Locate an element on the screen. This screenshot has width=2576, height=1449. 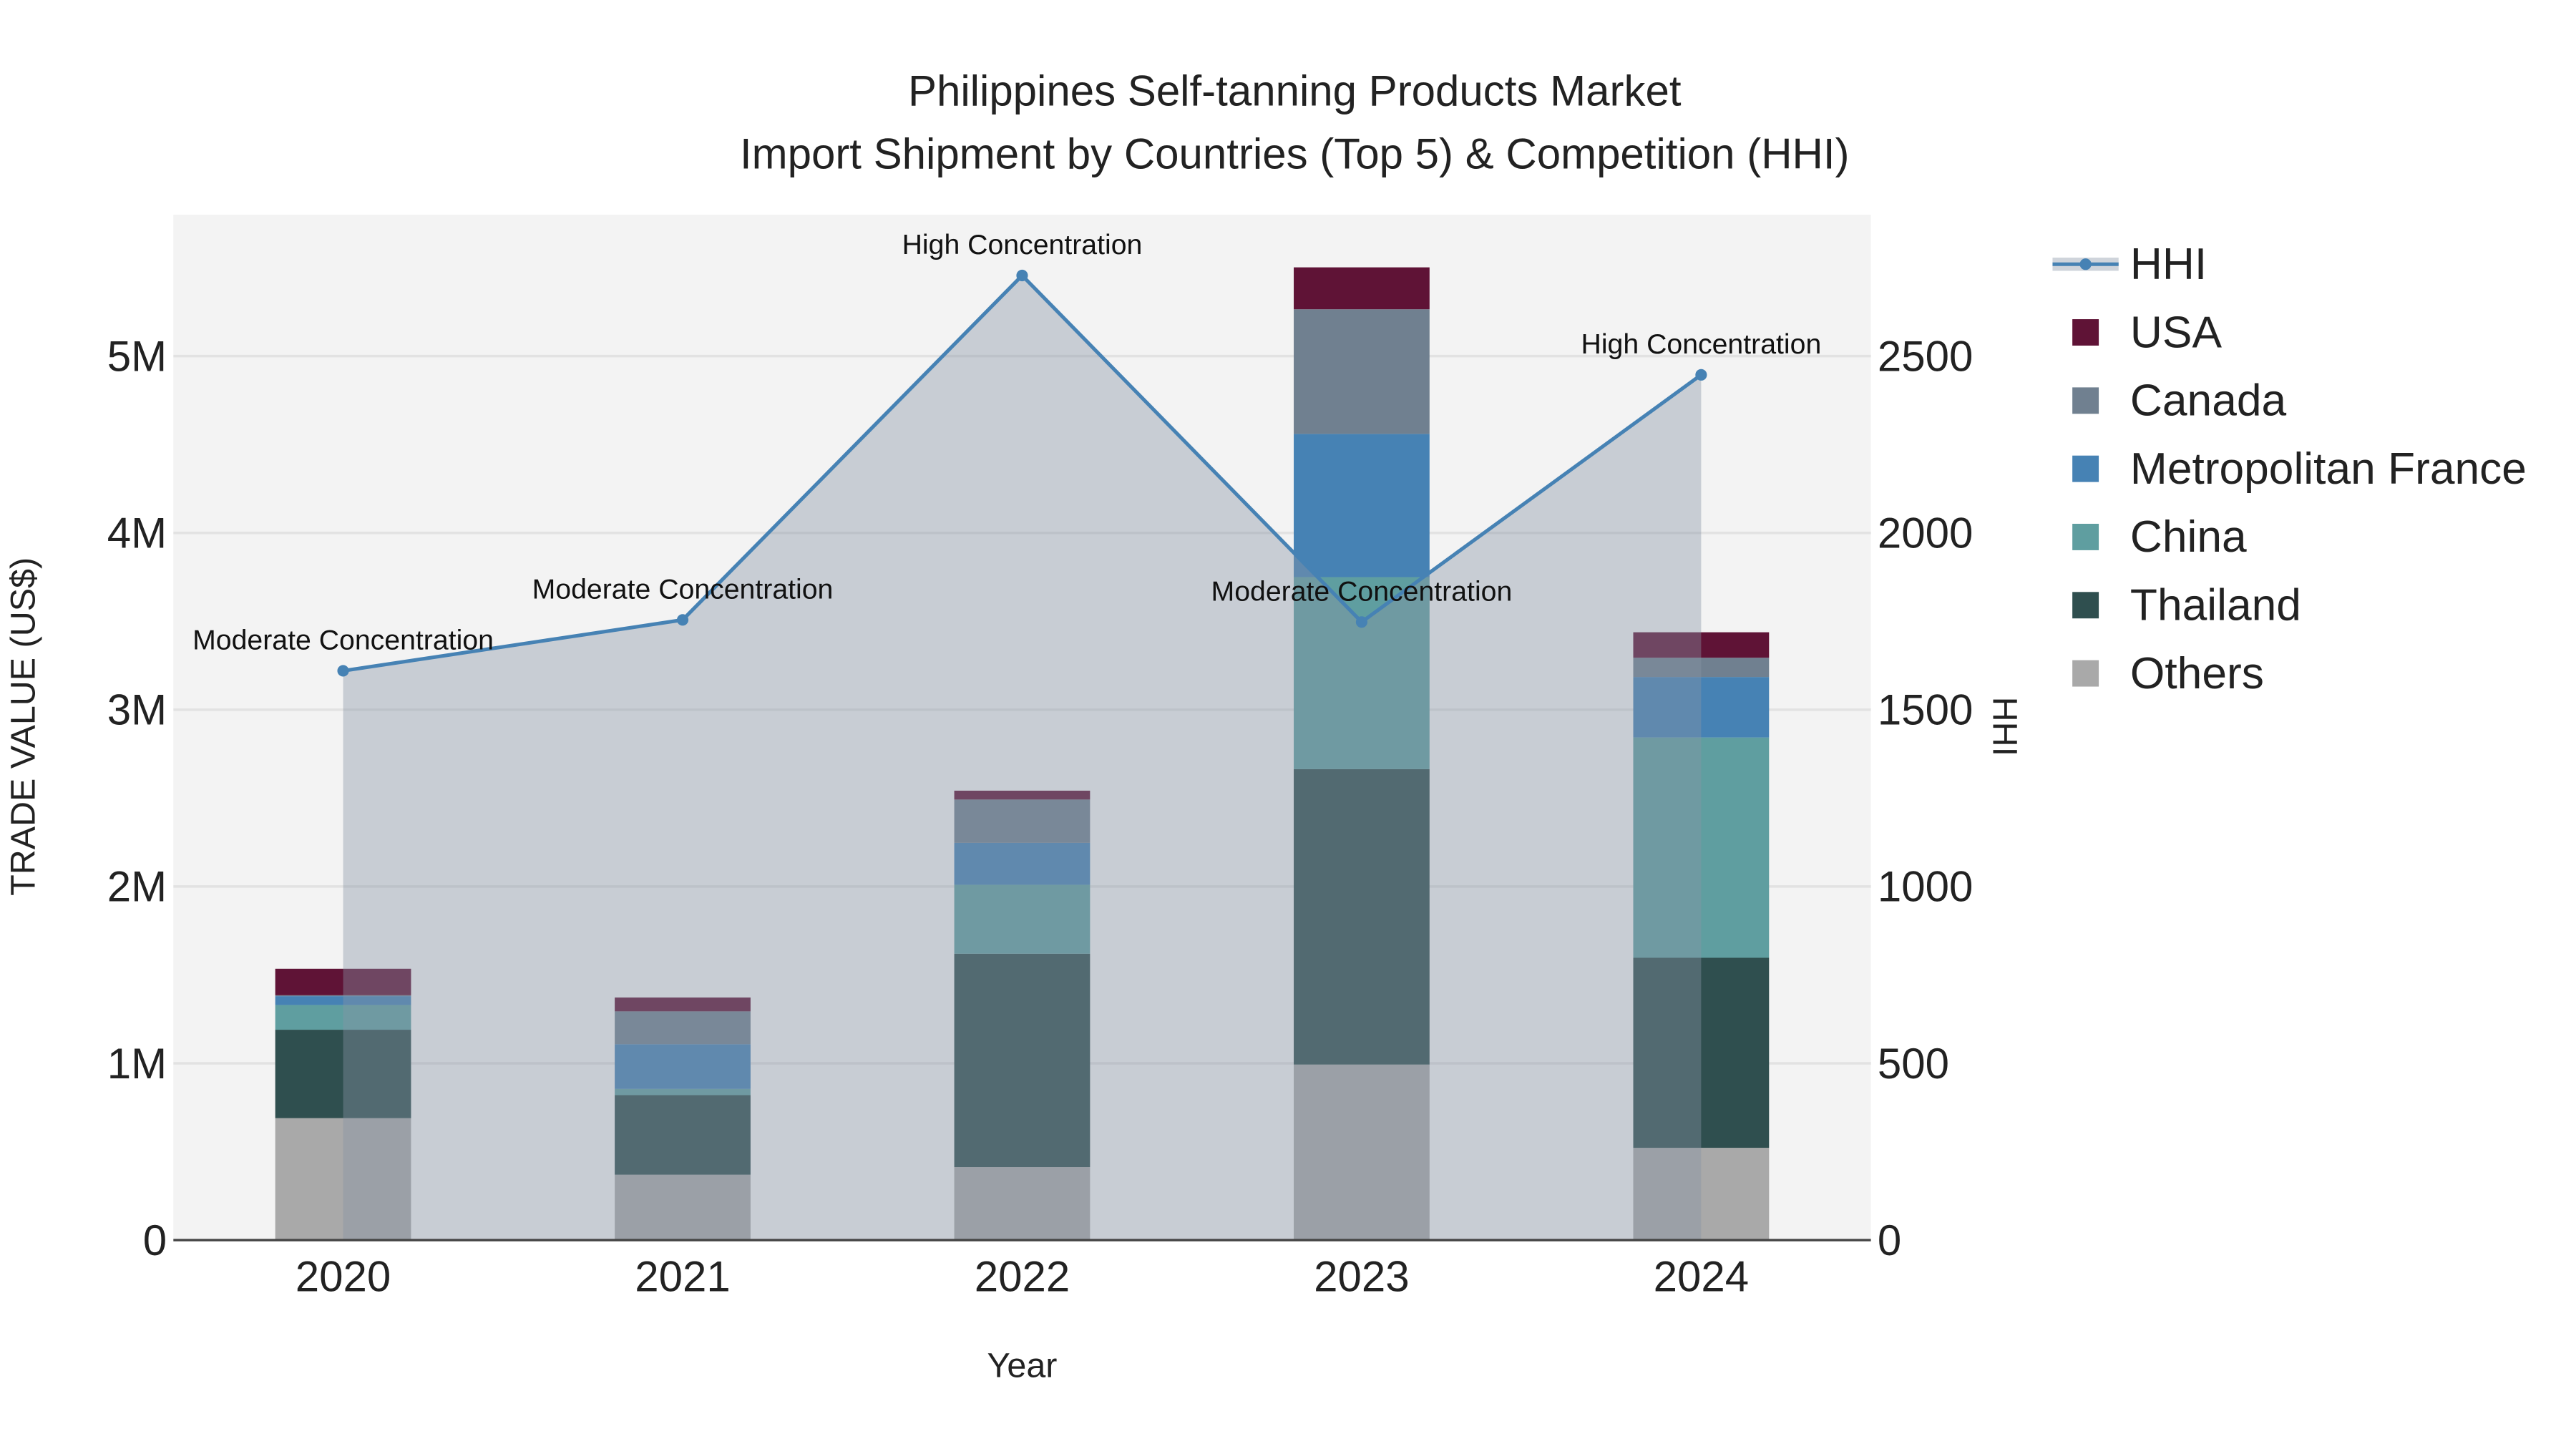
y-tick-label: 4M is located at coordinates (137, 533).